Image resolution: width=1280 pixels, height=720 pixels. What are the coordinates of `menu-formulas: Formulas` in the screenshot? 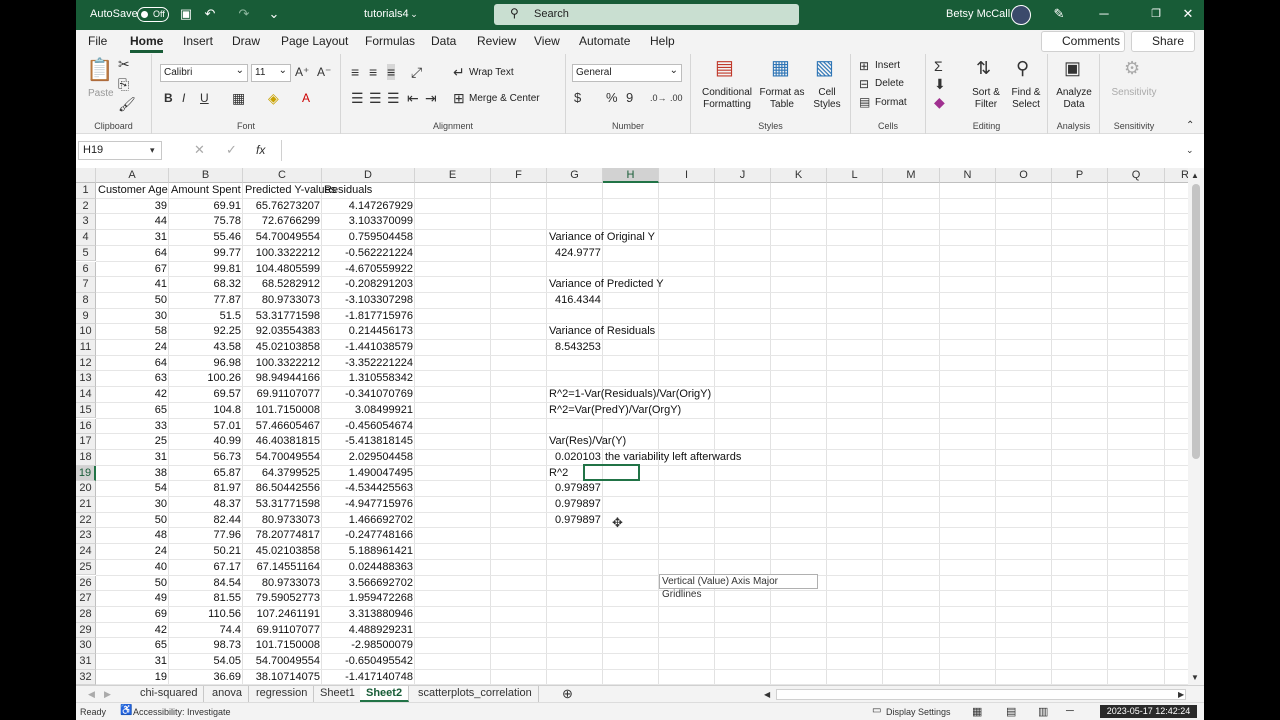 It's located at (390, 41).